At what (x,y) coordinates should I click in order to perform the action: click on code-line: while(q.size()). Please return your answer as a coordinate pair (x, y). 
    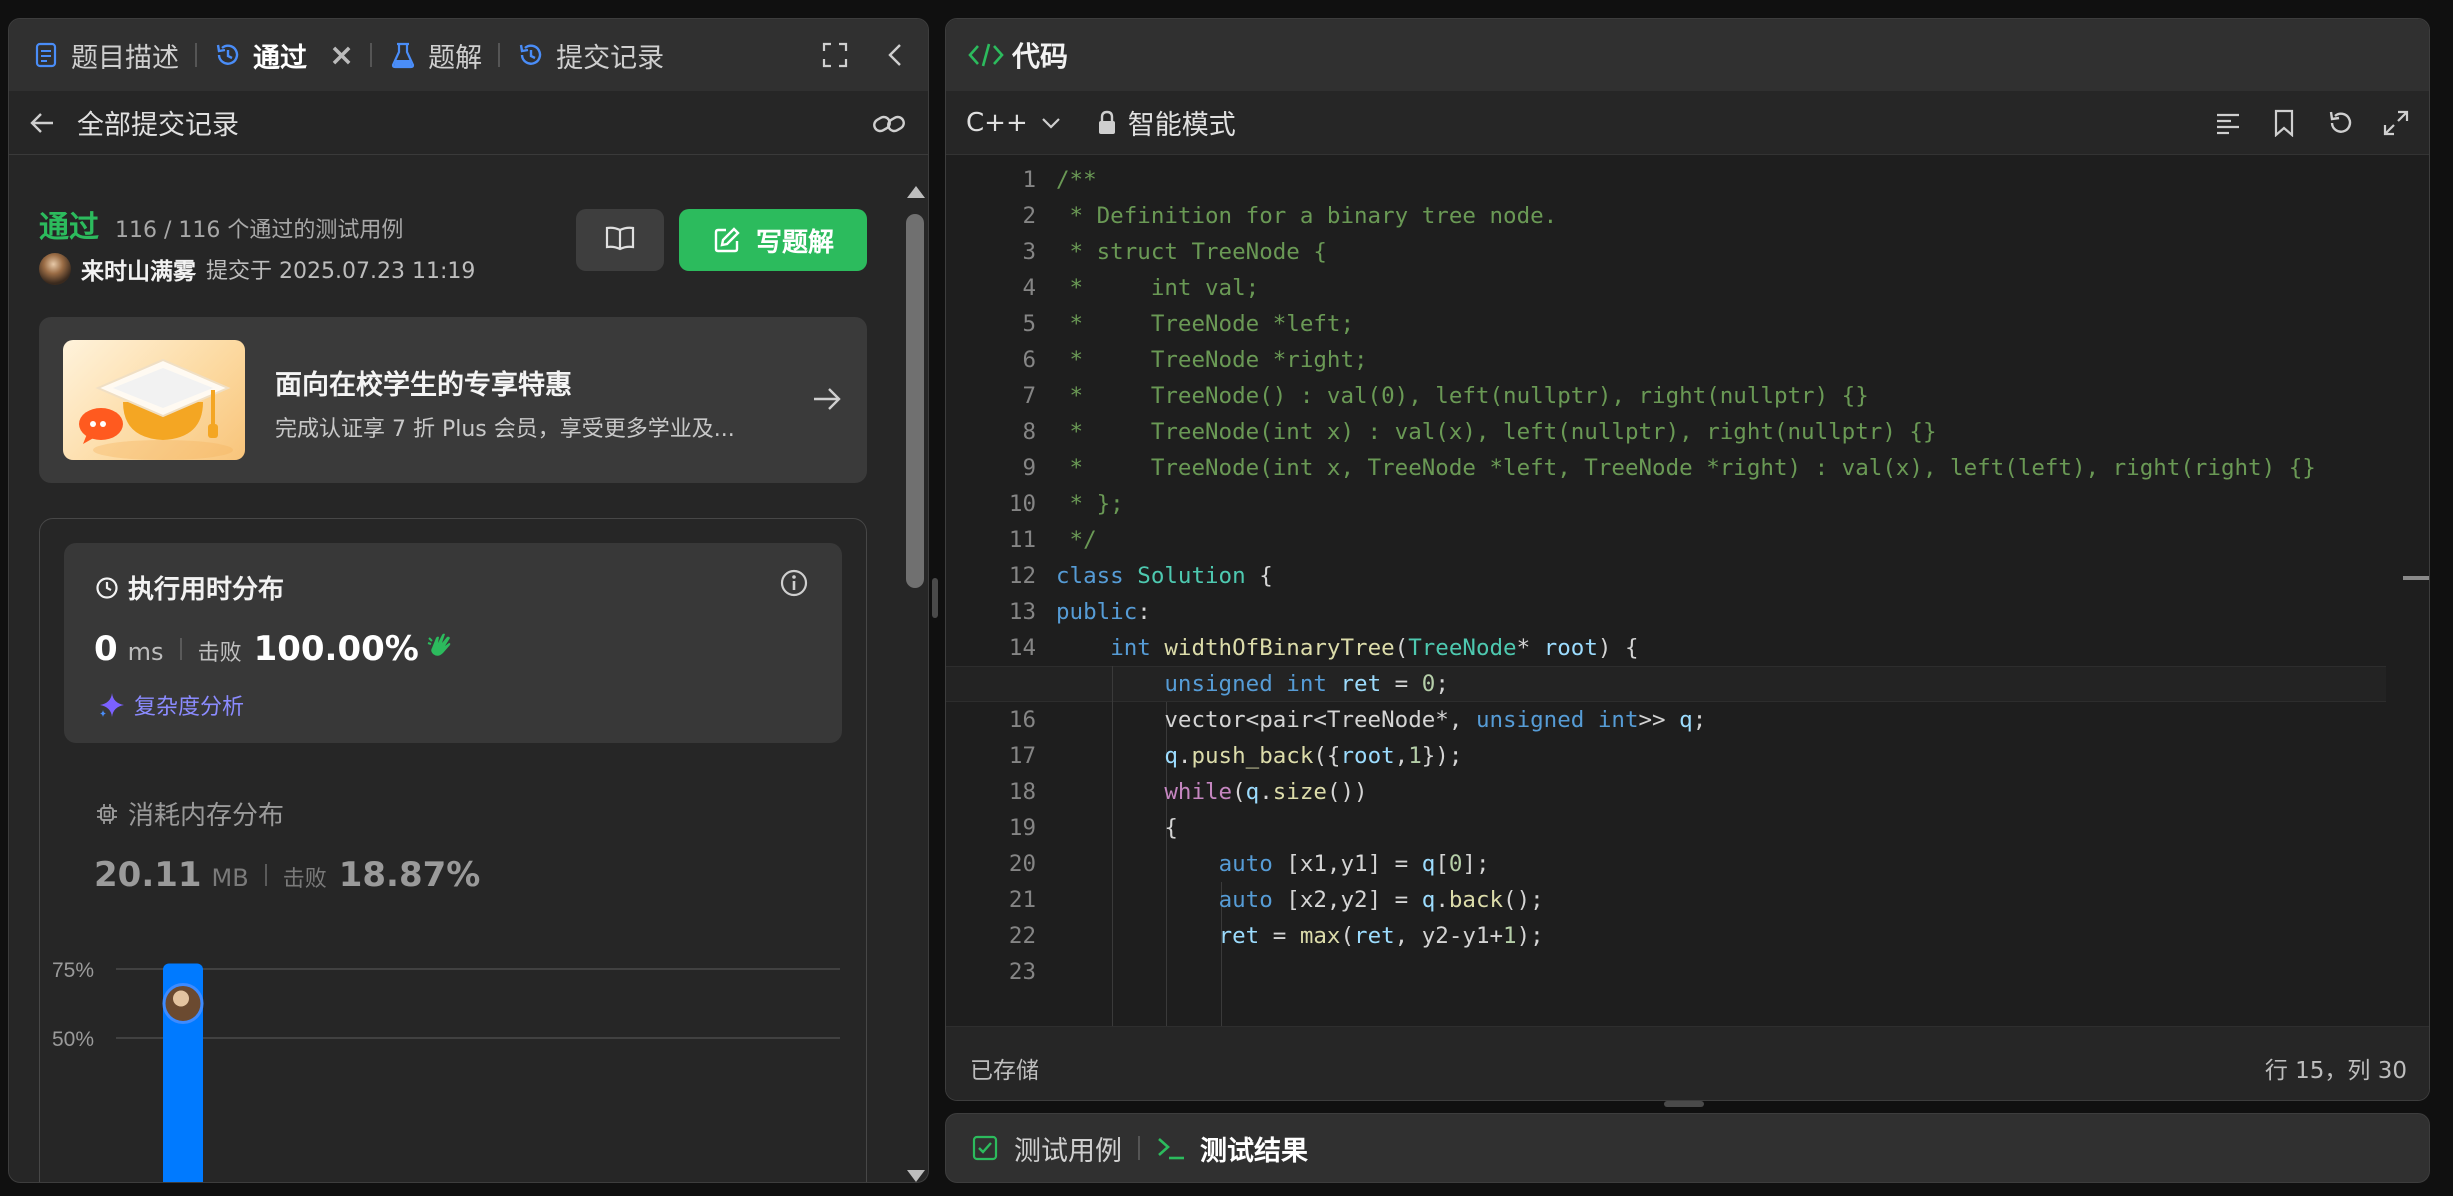
    Looking at the image, I should click on (1211, 792).